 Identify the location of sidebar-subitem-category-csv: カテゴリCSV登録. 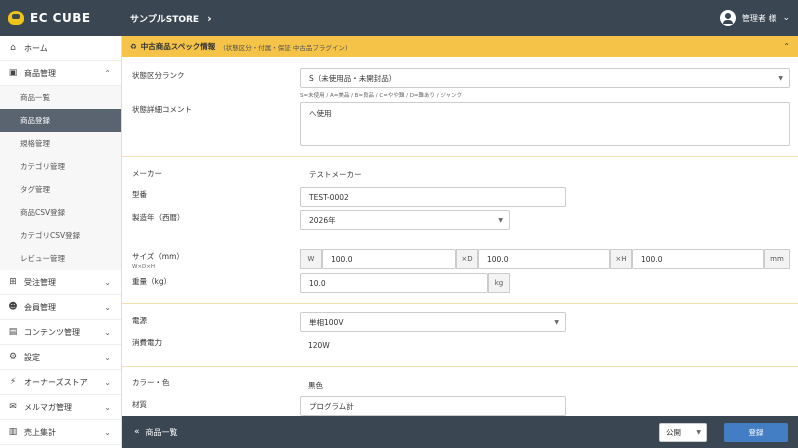
(60, 235).